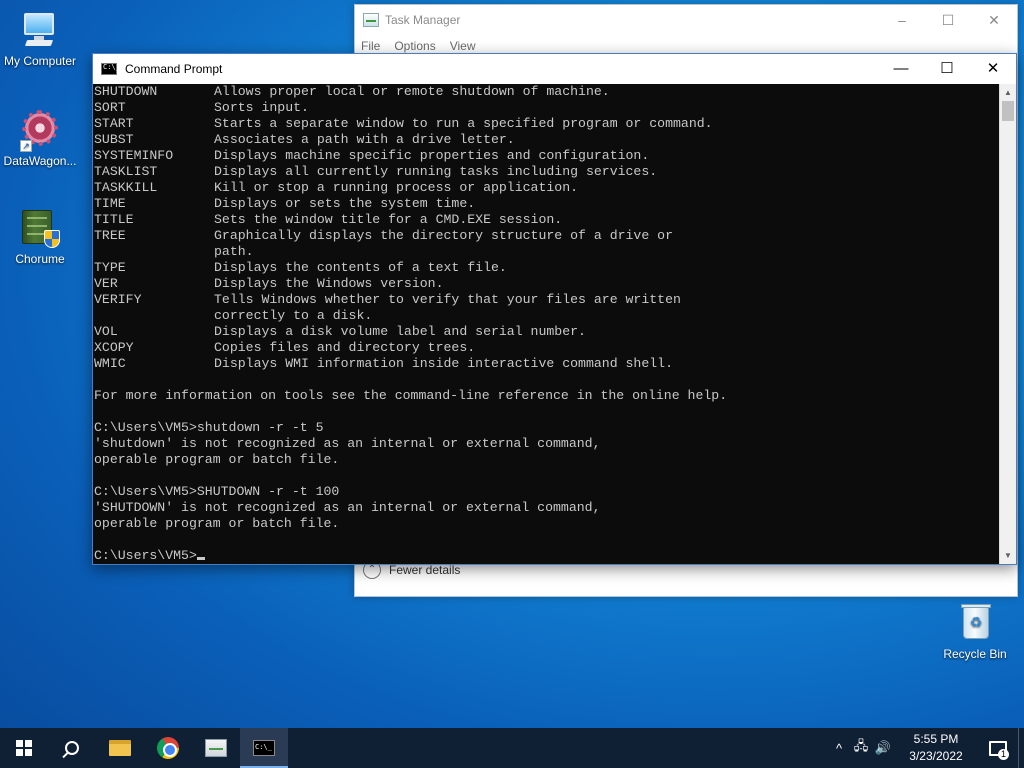  What do you see at coordinates (40, 237) in the screenshot?
I see `desktop-icon-chorume: Chorume` at bounding box center [40, 237].